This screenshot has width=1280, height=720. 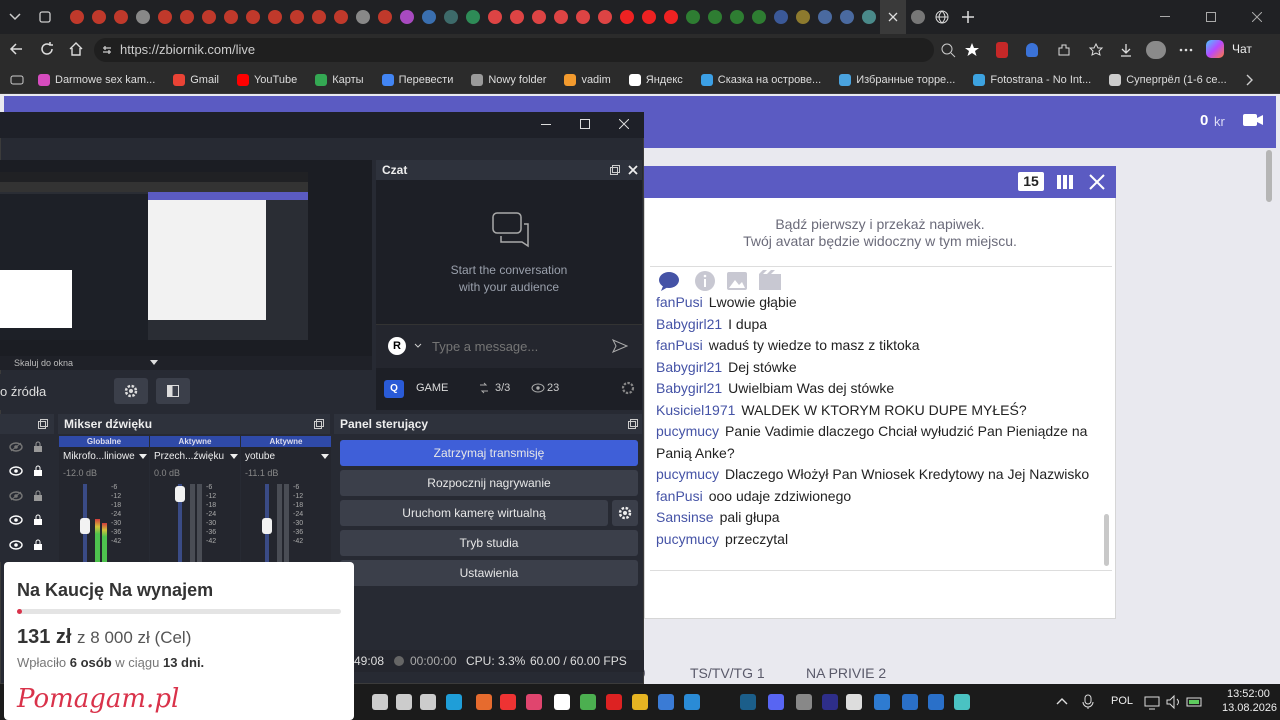 What do you see at coordinates (633, 170) in the screenshot?
I see `close-icon` at bounding box center [633, 170].